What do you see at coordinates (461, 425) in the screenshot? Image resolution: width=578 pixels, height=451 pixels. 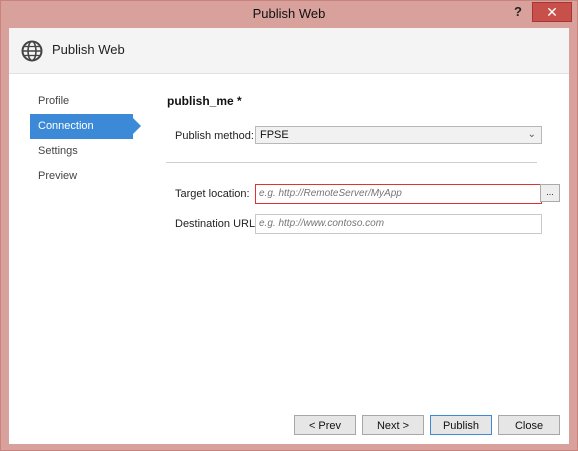 I see `publish-button: Publish` at bounding box center [461, 425].